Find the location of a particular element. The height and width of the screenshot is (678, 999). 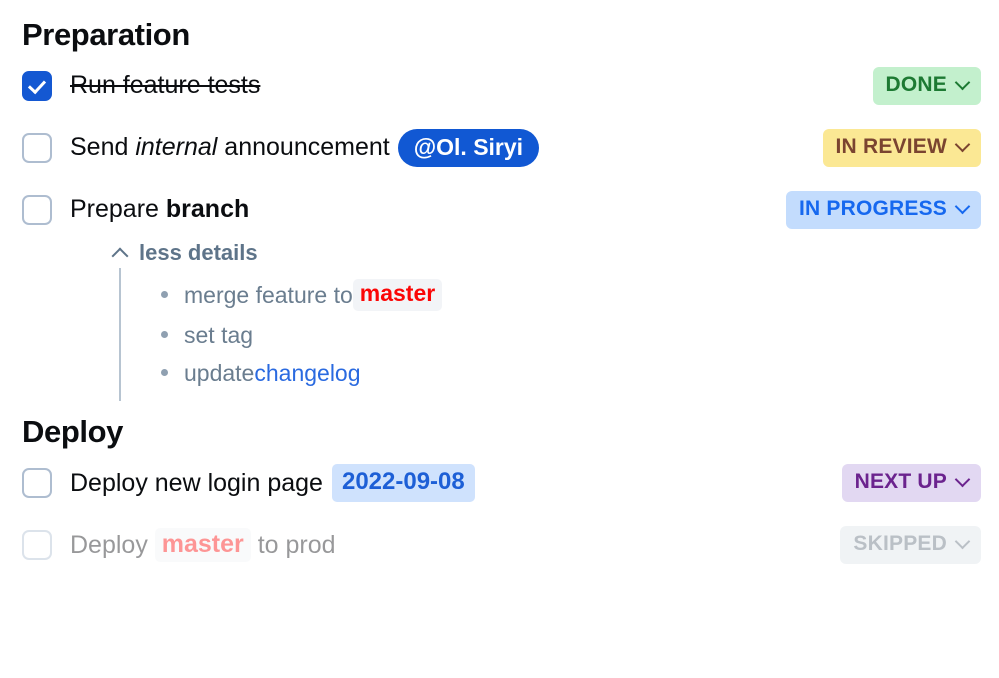

task-row: Deploy new login page 2022-09-08 NEXT UP is located at coordinates (501, 480).